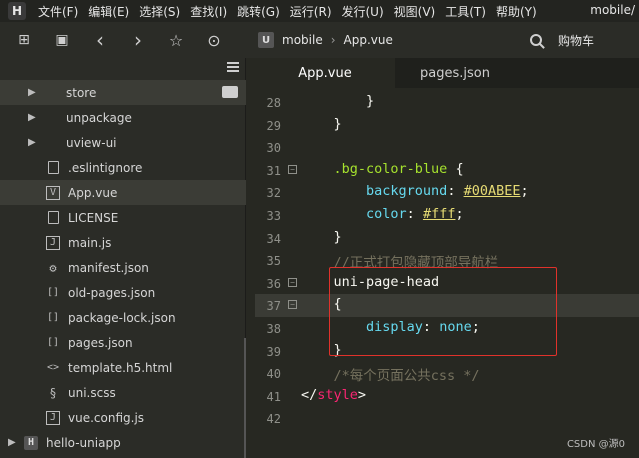 This screenshot has height=458, width=639. Describe the element at coordinates (123, 442) in the screenshot. I see `tree-item-hello-uniapp: ▶ H hello-uniapp` at that location.